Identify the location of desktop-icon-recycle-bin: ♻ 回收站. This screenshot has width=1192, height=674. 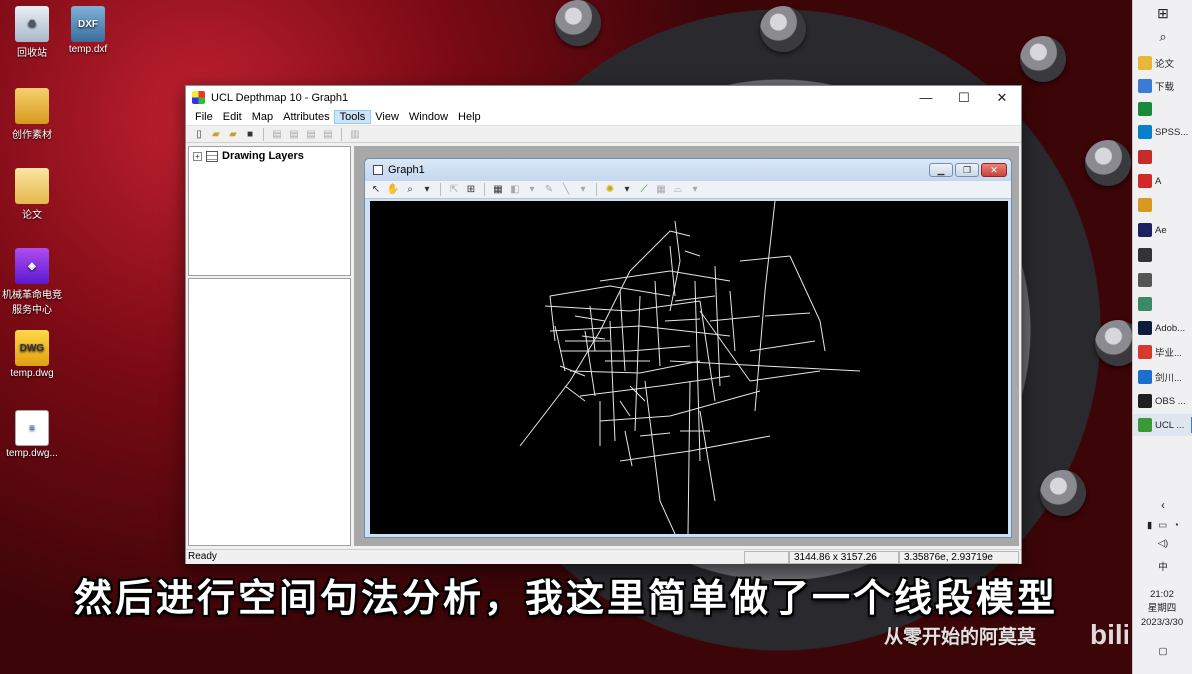
(32, 32).